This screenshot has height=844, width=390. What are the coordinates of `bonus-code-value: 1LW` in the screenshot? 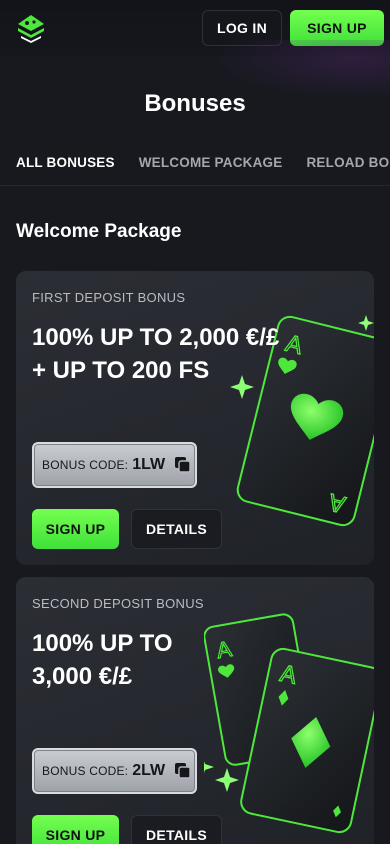 It's located at (149, 464).